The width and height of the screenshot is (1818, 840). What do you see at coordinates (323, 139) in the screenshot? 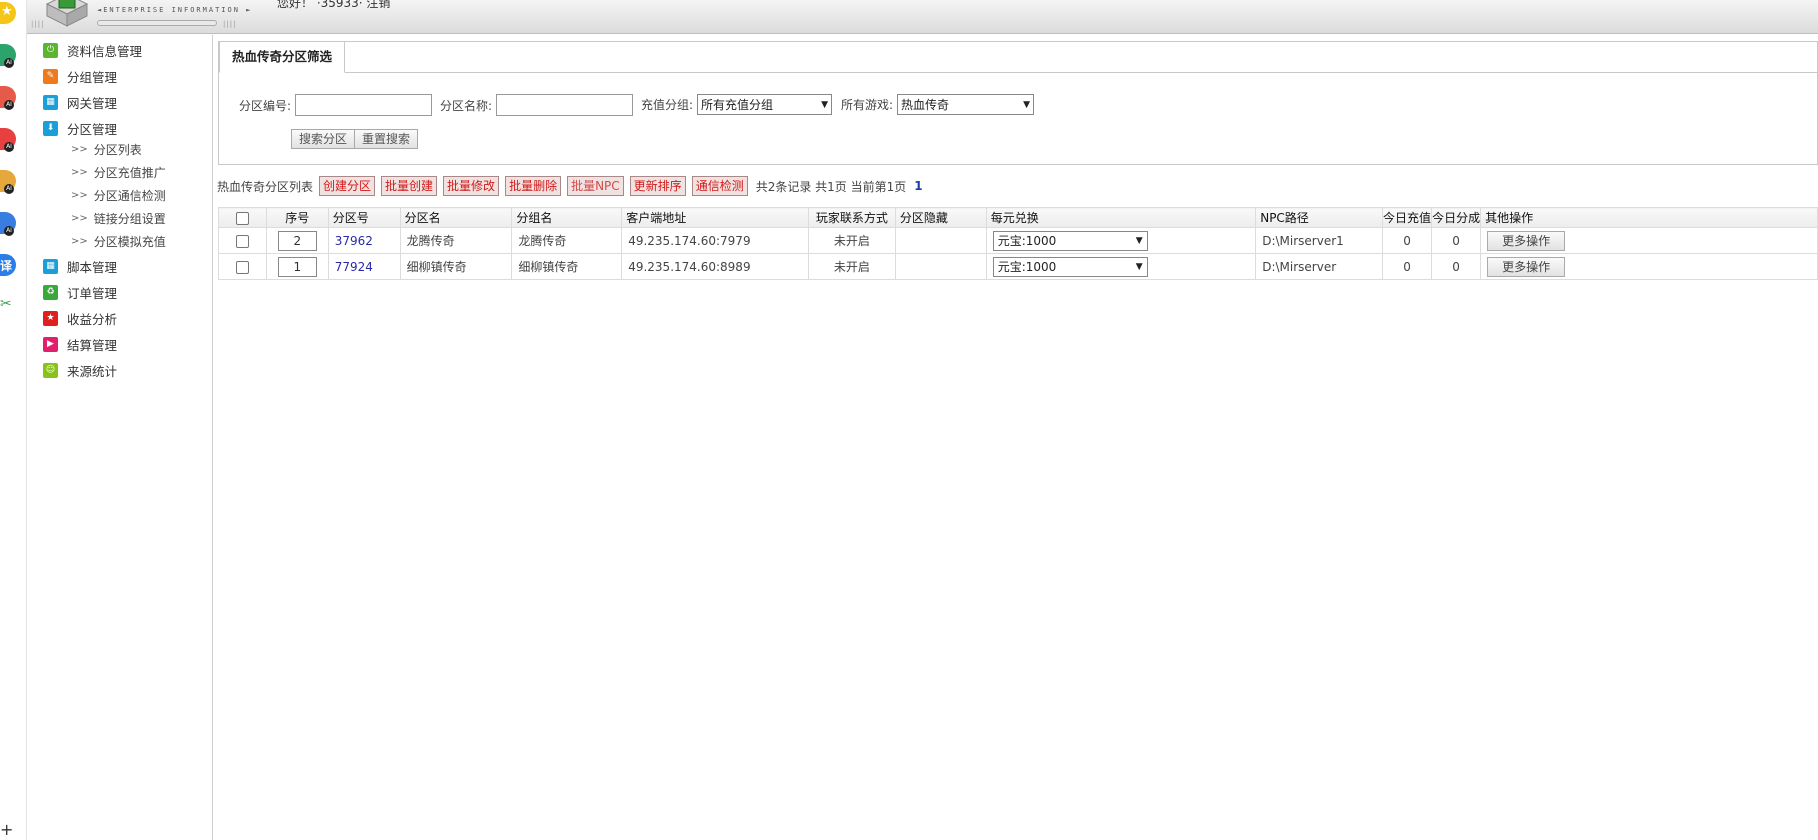
I see `search-zone-button: 搜索分区` at bounding box center [323, 139].